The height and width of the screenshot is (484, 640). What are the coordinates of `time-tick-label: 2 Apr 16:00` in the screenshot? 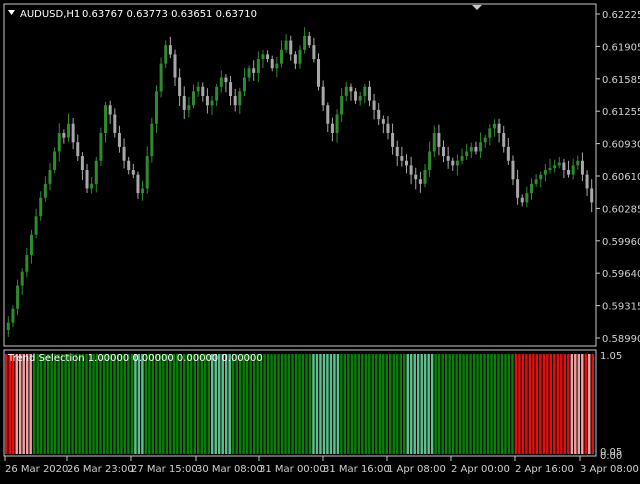 It's located at (544, 469).